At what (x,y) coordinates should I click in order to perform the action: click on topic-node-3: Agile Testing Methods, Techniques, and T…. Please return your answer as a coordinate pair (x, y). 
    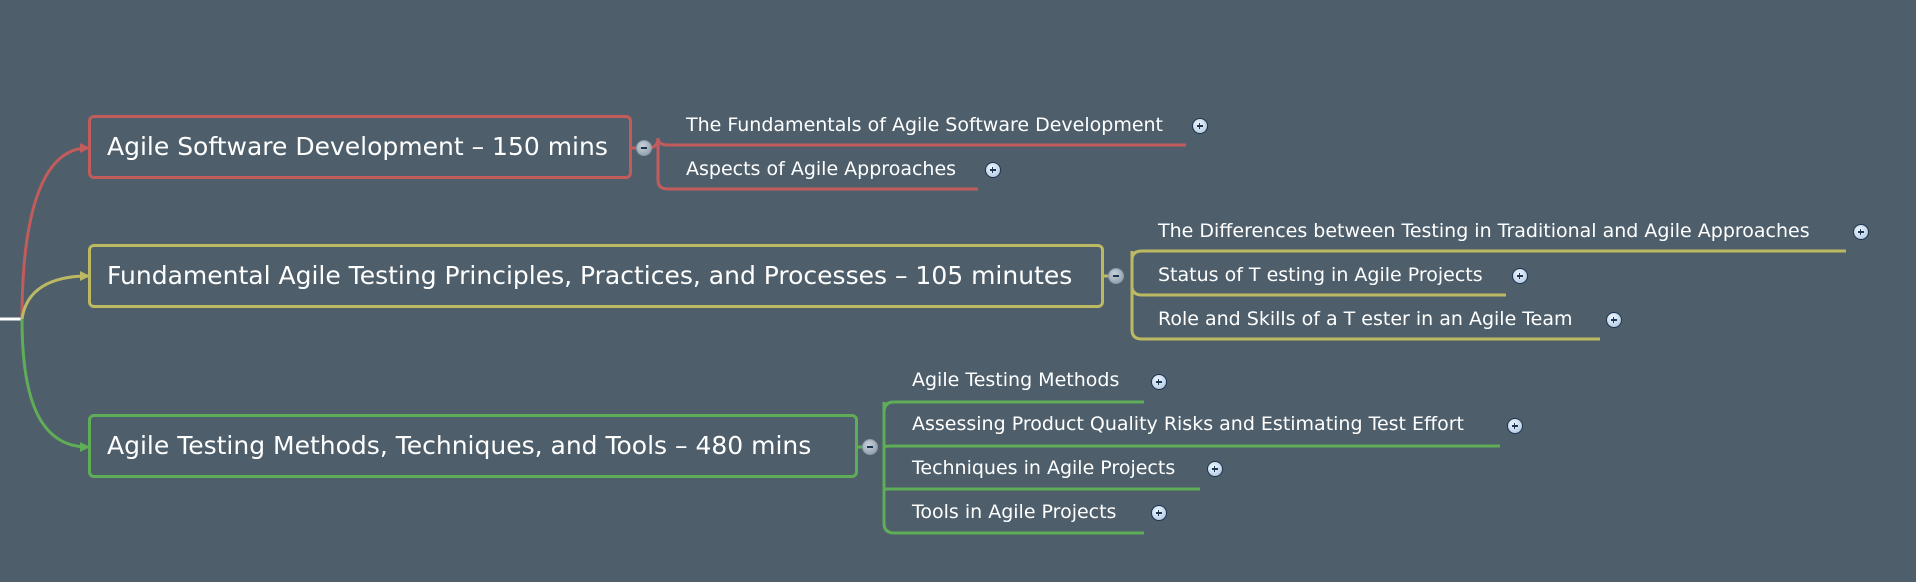
    Looking at the image, I should click on (473, 446).